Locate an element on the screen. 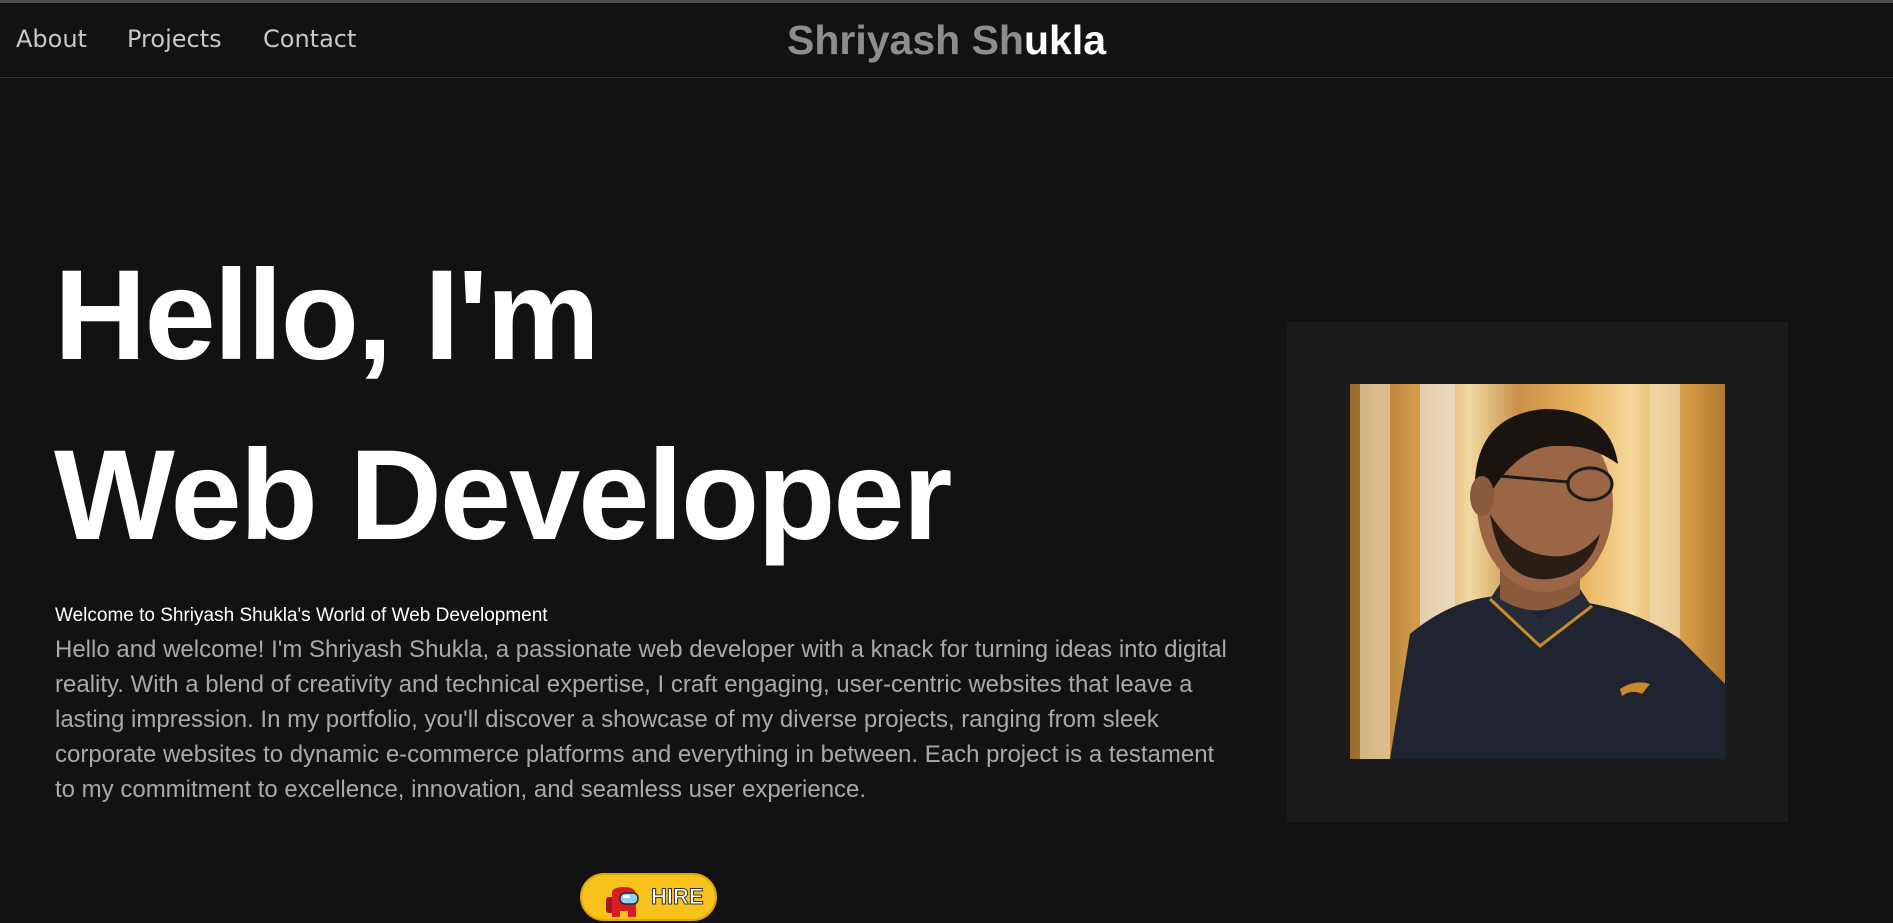 The image size is (1893, 923). navbar: About Projects Contact Shriyash Shukla is located at coordinates (946, 40).